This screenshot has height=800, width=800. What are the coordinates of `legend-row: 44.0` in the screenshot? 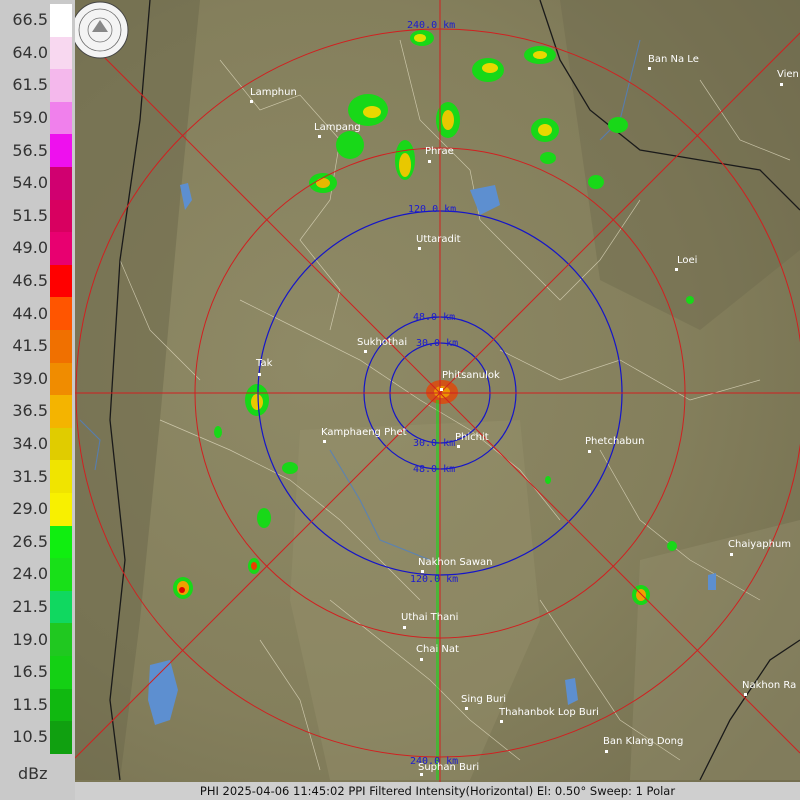 It's located at (37, 313).